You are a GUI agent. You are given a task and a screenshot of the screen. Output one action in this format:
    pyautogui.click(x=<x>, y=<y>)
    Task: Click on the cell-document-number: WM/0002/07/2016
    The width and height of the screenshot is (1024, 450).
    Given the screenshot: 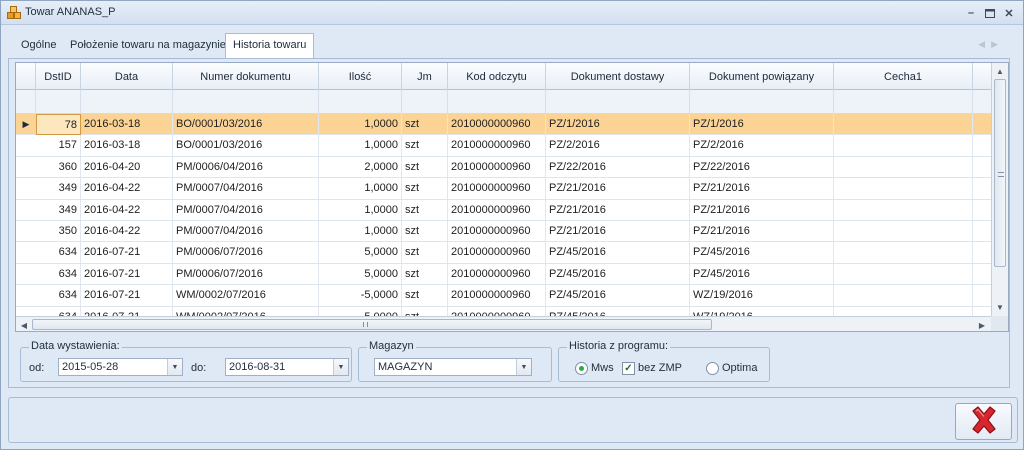 What is the action you would take?
    pyautogui.click(x=246, y=296)
    